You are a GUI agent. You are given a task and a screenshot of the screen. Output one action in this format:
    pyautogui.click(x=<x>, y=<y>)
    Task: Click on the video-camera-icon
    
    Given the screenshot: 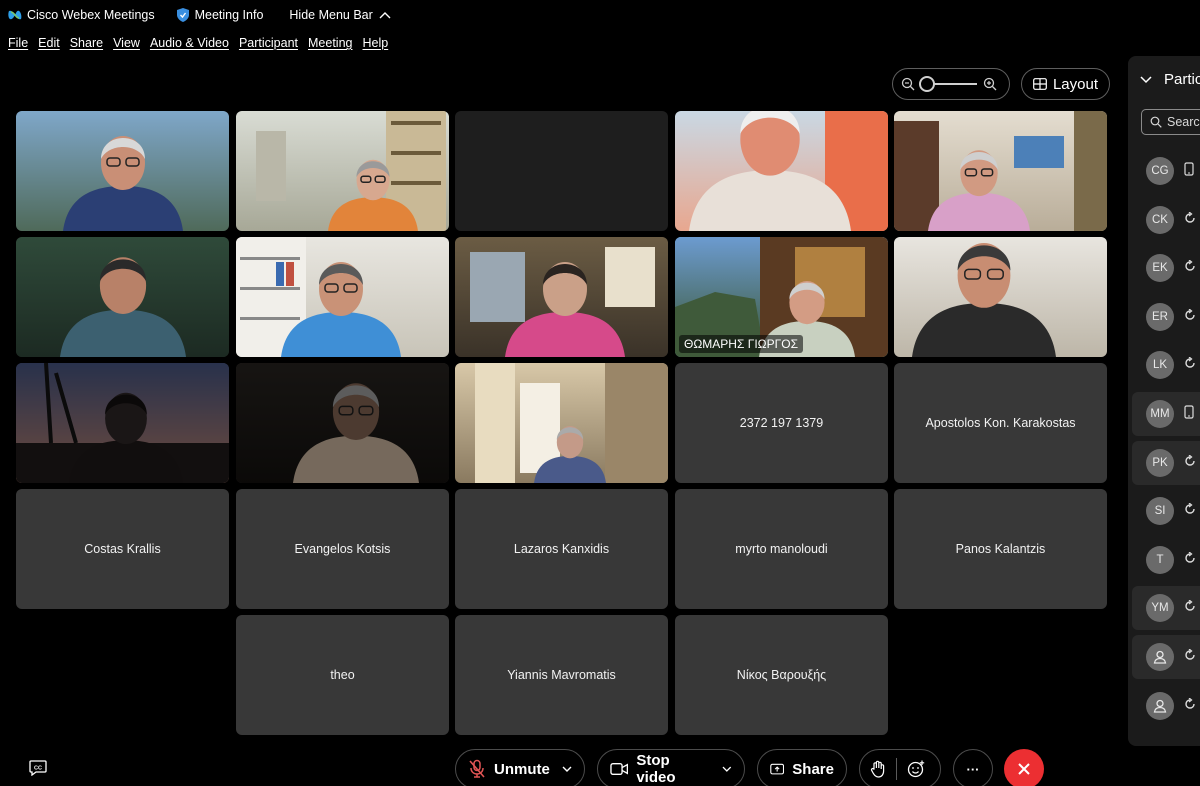 What is the action you would take?
    pyautogui.click(x=619, y=769)
    